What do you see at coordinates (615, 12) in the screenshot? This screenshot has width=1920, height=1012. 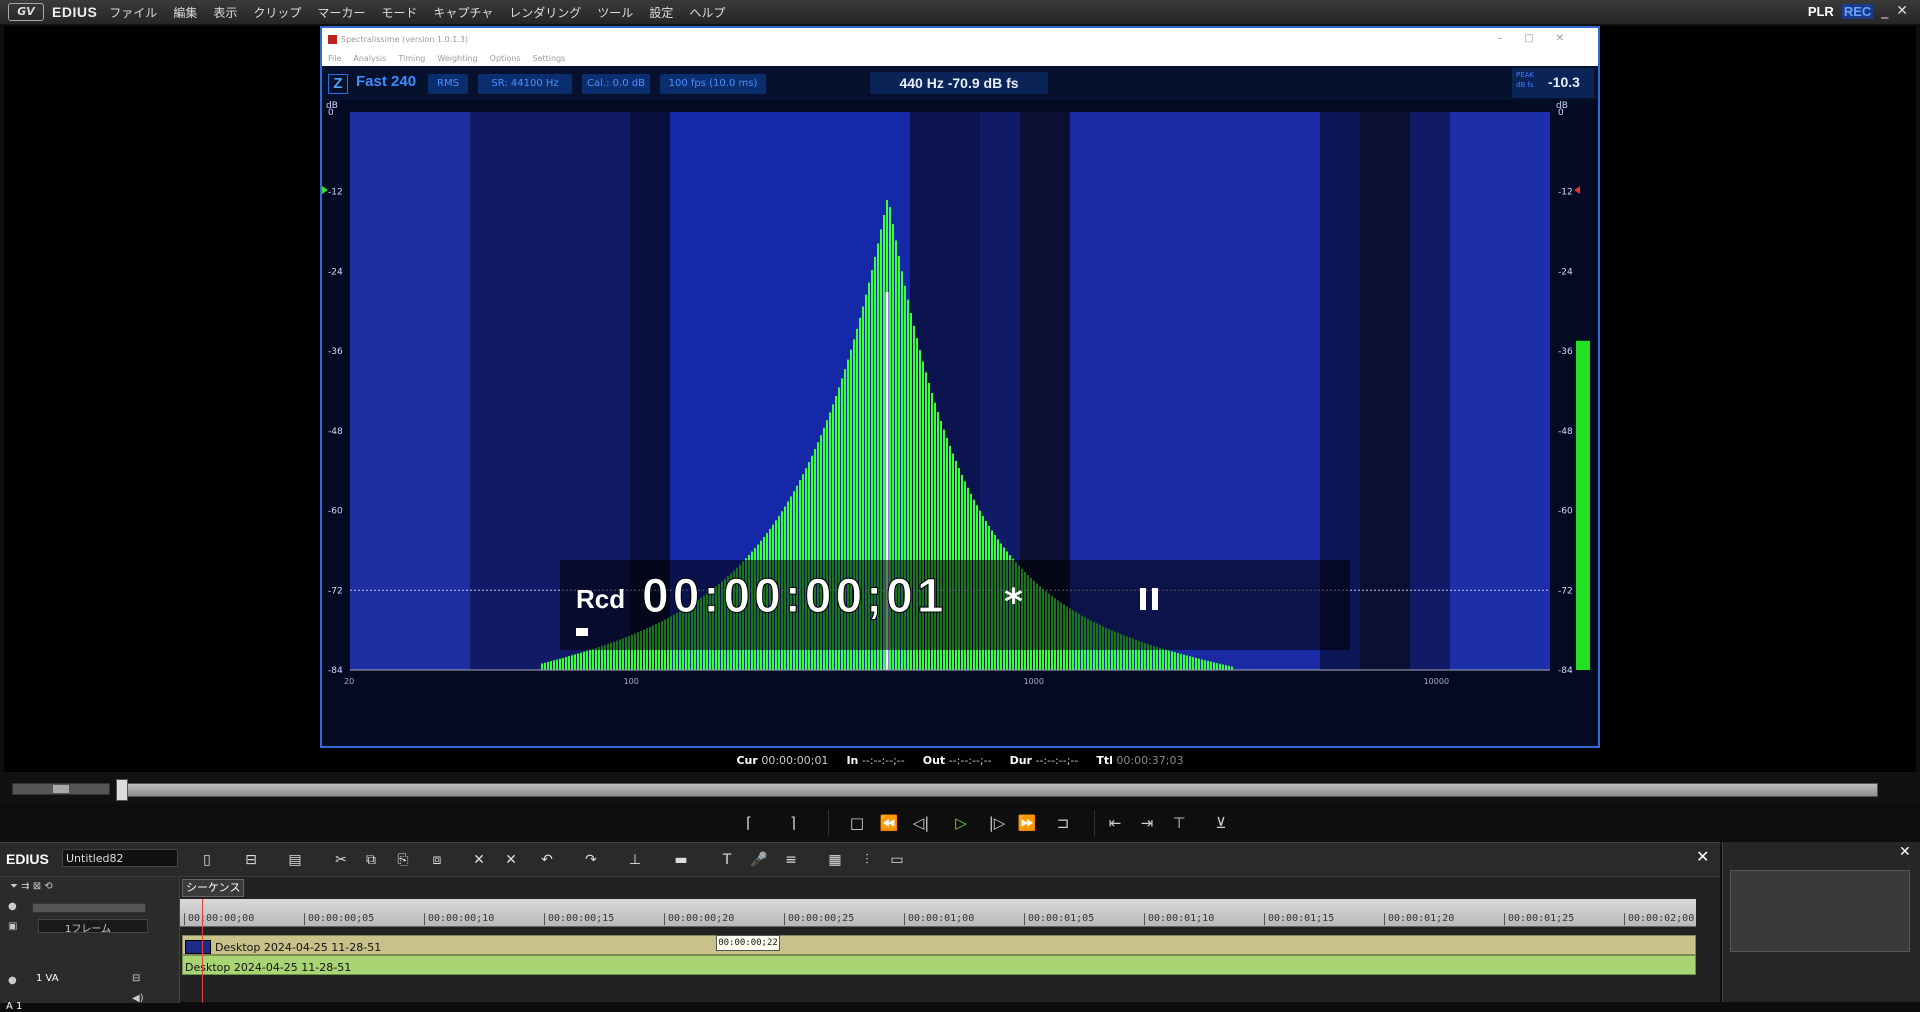 I see `menu-tools: ツール` at bounding box center [615, 12].